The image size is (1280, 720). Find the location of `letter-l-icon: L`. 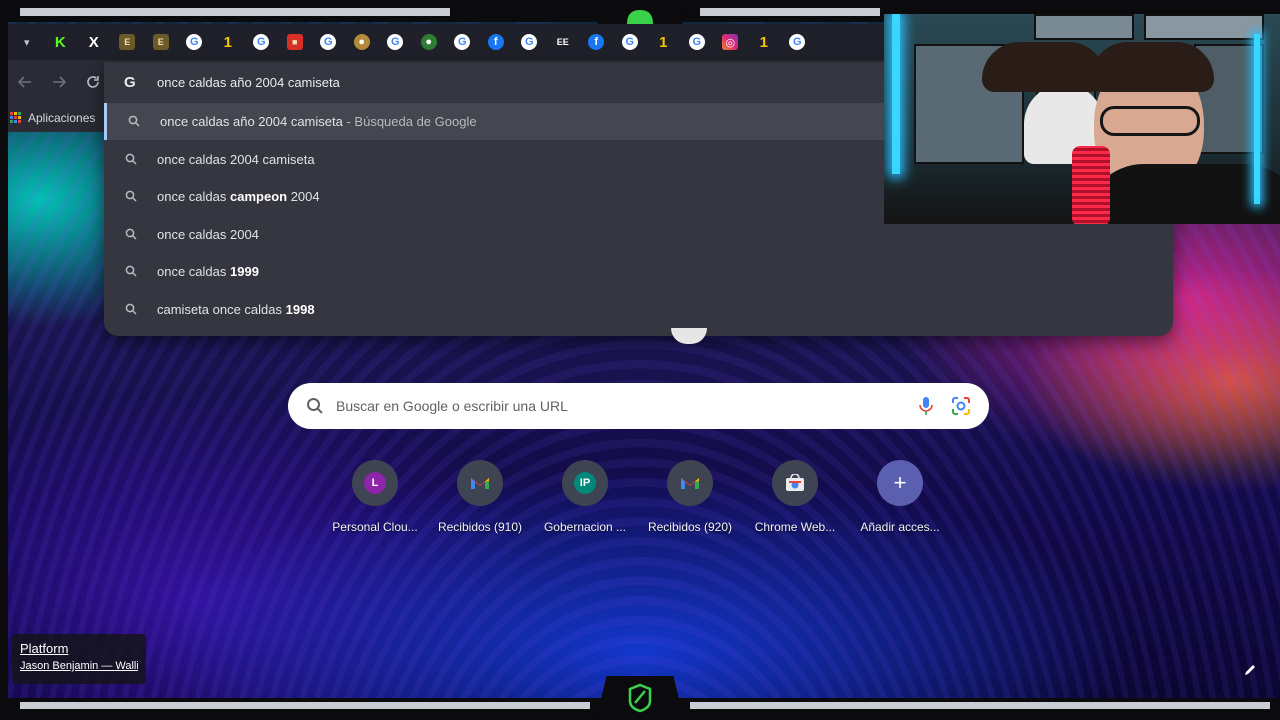

letter-l-icon: L is located at coordinates (375, 483).